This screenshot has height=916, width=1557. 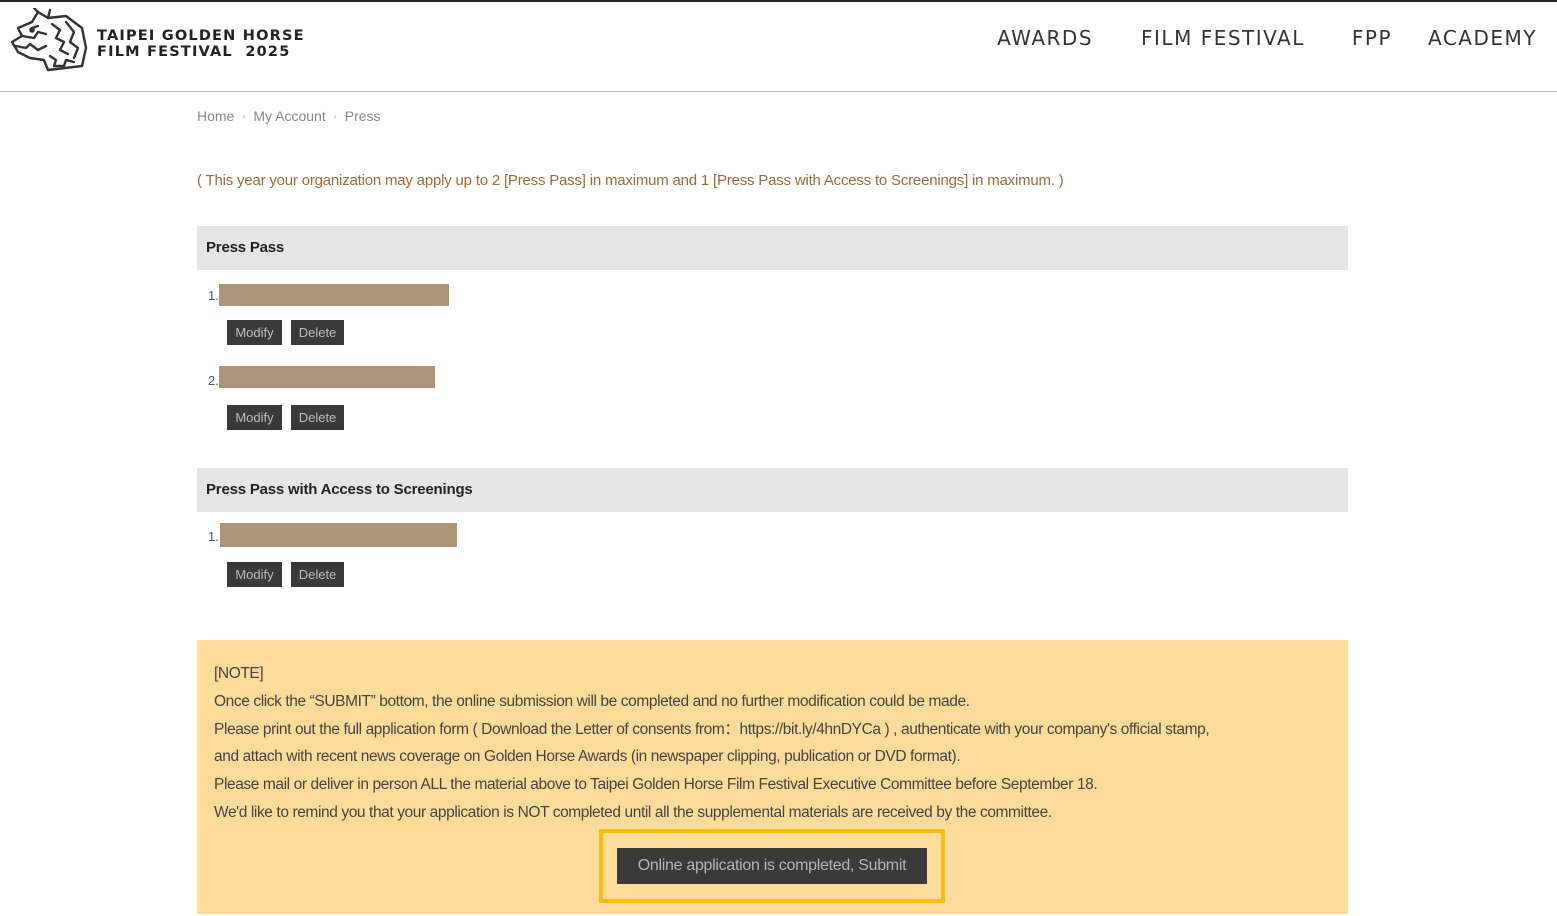 What do you see at coordinates (1045, 38) in the screenshot?
I see `nav-awards: AWARDS` at bounding box center [1045, 38].